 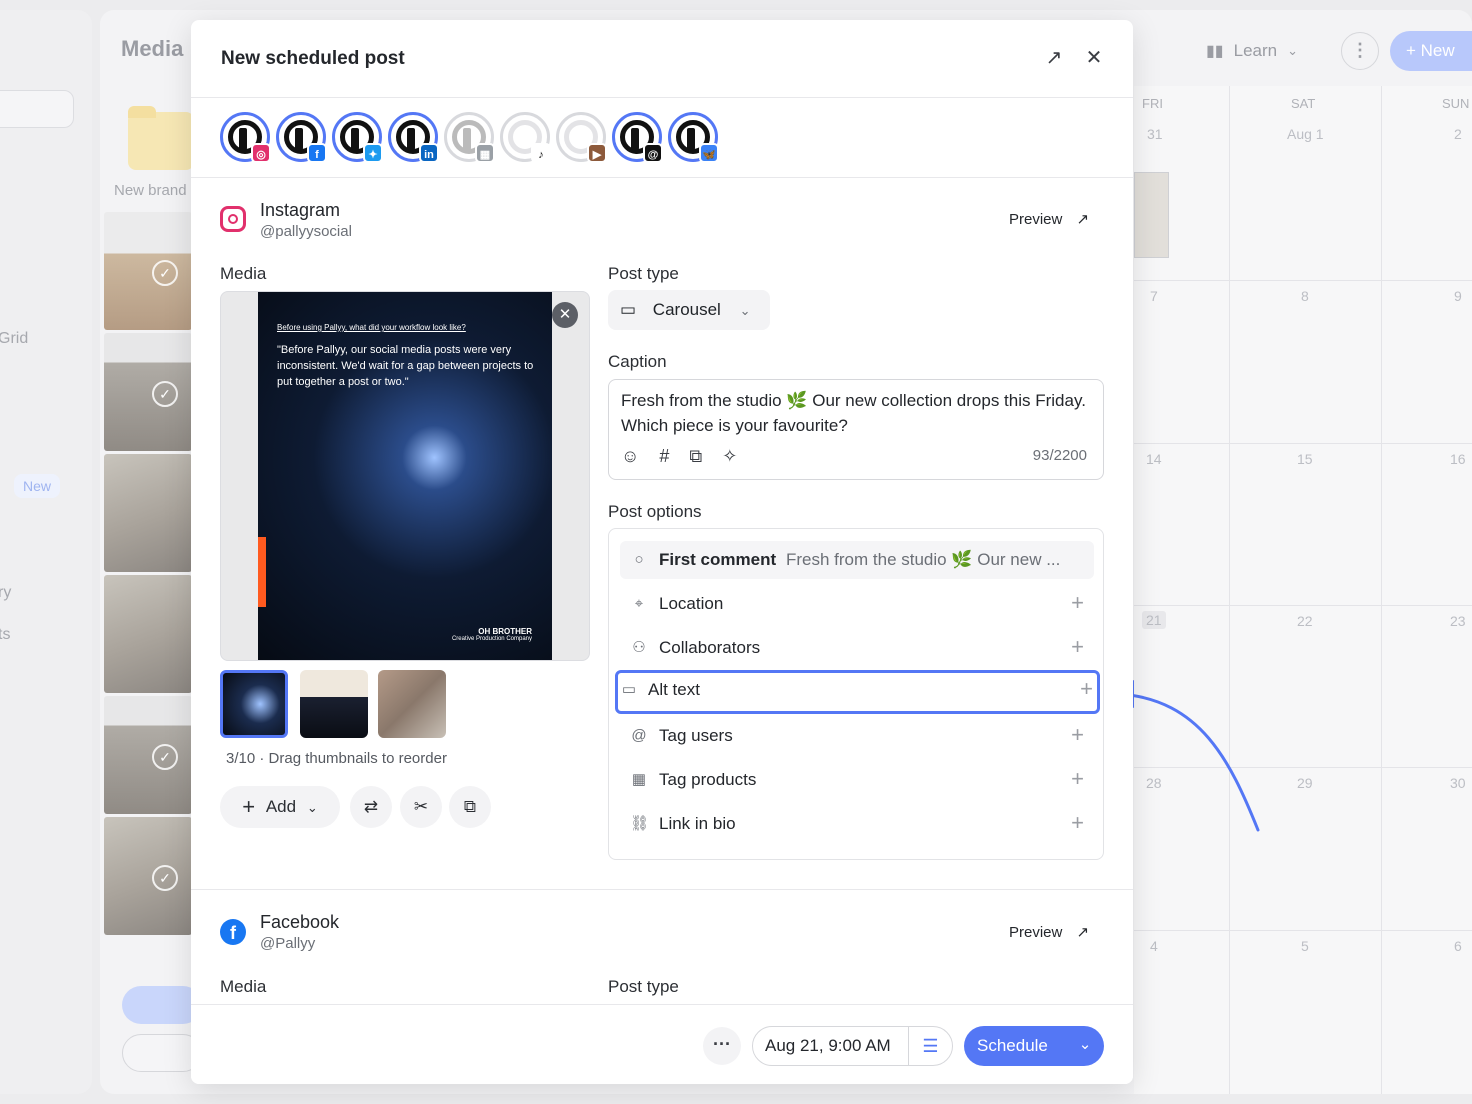 I want to click on location-pin-icon: ⌖, so click(x=639, y=603).